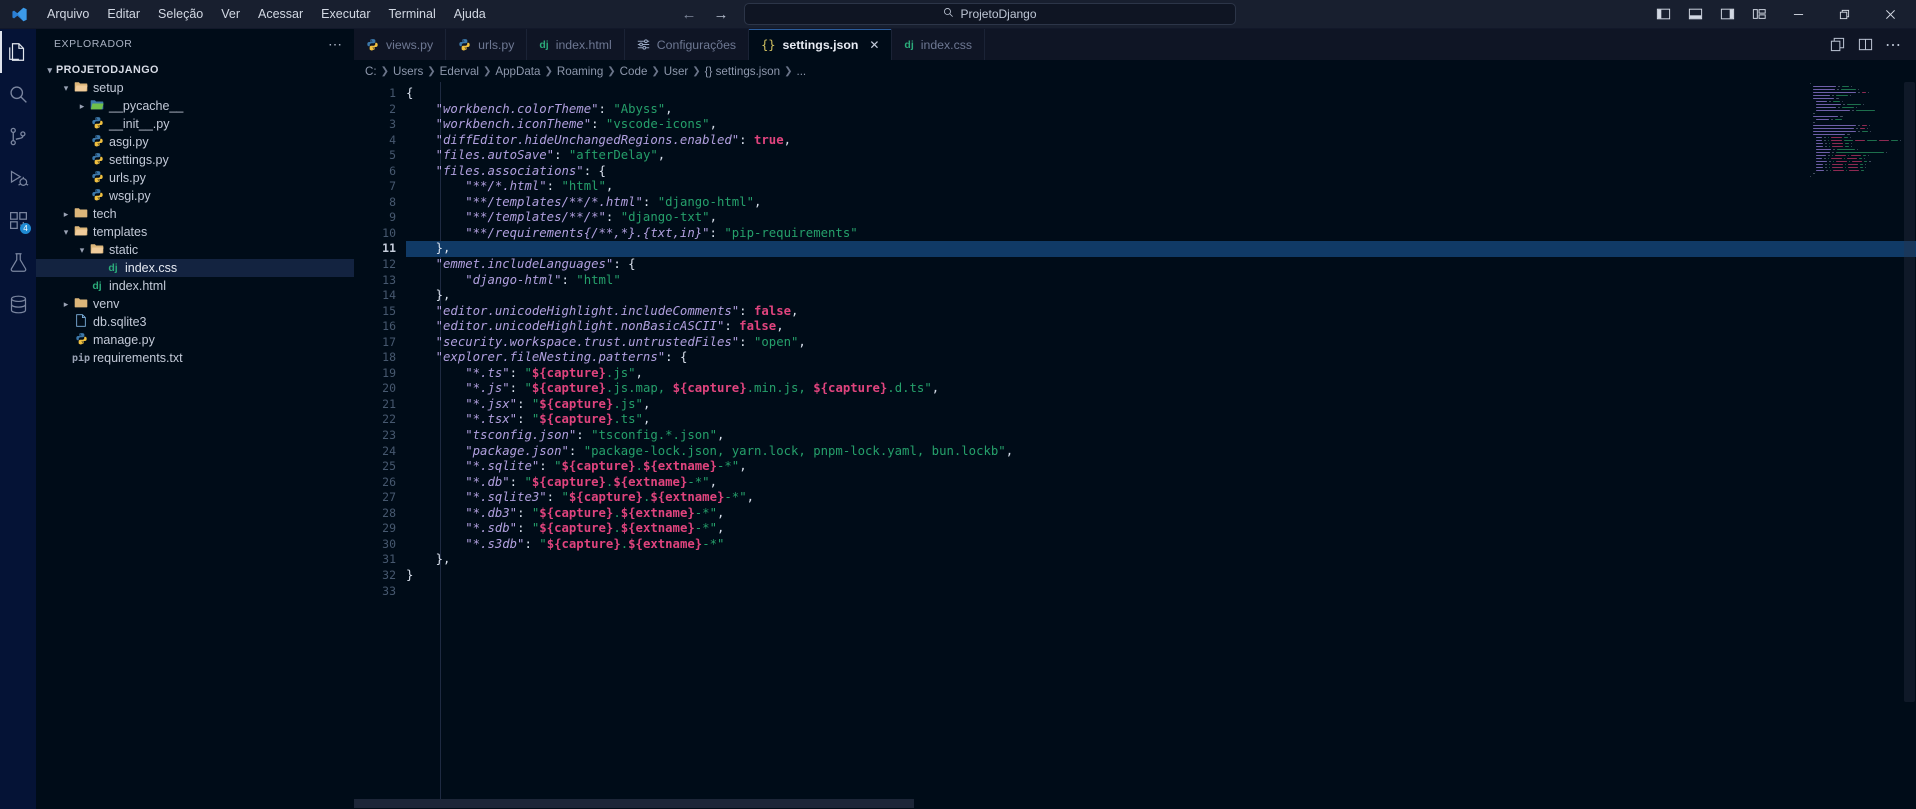  Describe the element at coordinates (1161, 436) in the screenshot. I see `code-line: "tsconfig.json": "tsconfig.*.json",` at that location.